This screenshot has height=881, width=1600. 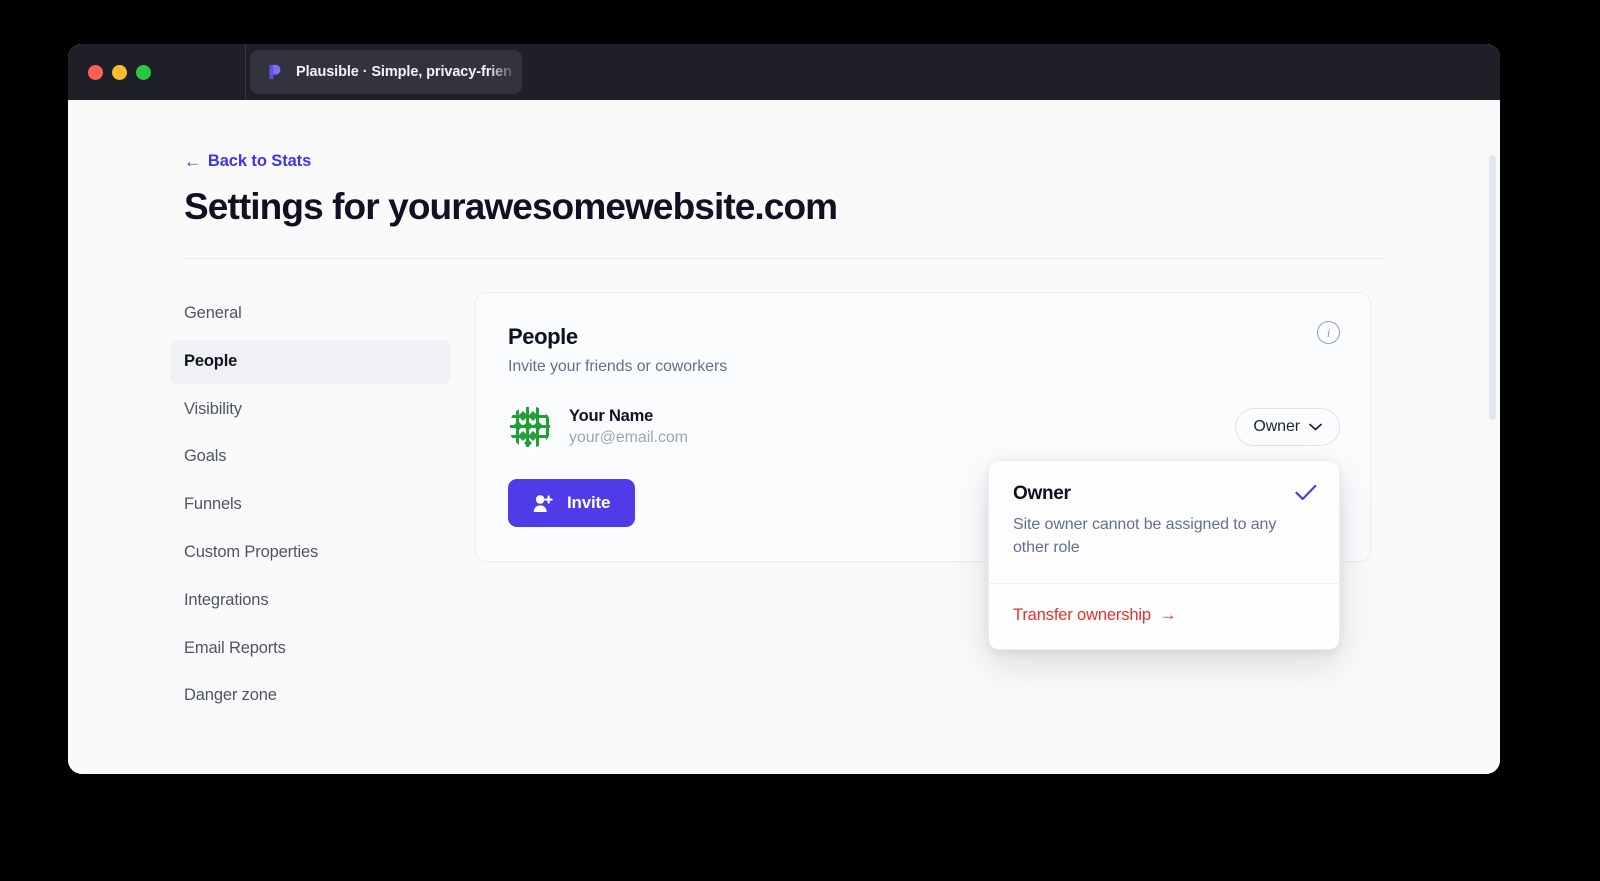 What do you see at coordinates (1492, 287) in the screenshot?
I see `page-scrollbar-thumb` at bounding box center [1492, 287].